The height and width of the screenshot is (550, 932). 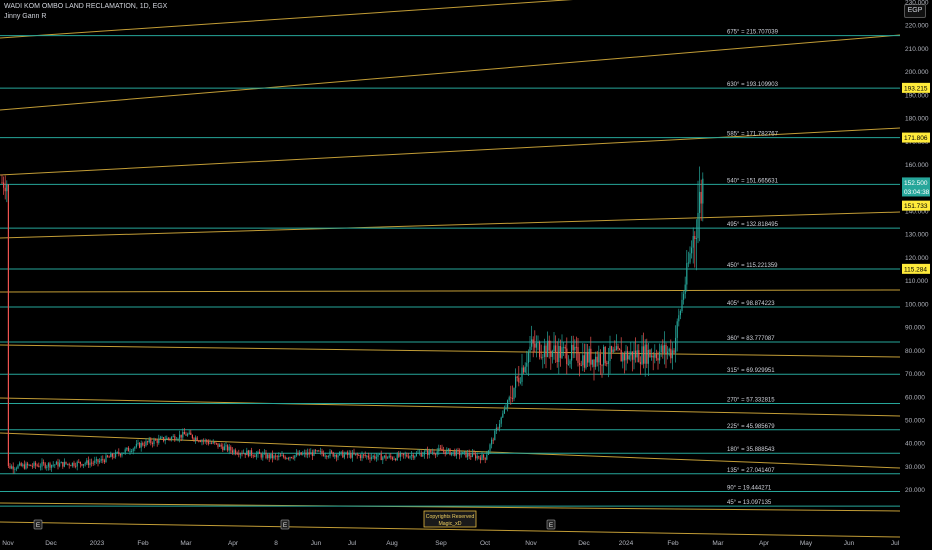 I want to click on gann-level-label: 360° = 83.777087, so click(x=751, y=339).